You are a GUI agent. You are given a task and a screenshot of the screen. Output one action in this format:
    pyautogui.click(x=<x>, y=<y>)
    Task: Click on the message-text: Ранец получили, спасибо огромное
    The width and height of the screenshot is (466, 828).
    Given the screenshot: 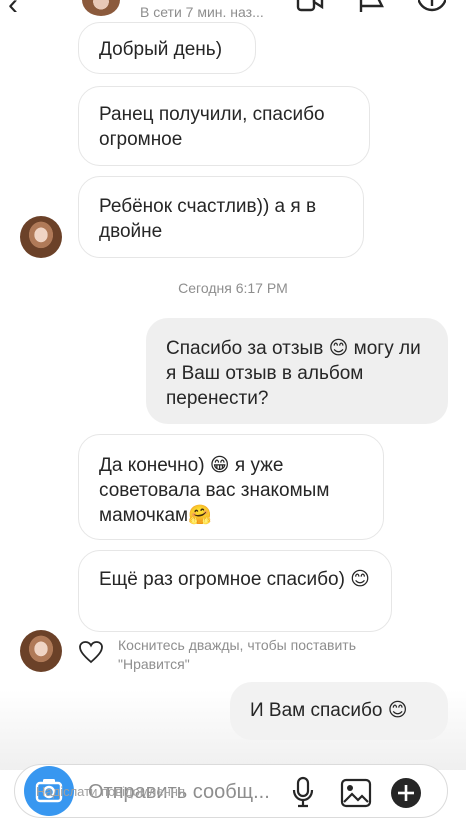 What is the action you would take?
    pyautogui.click(x=212, y=127)
    